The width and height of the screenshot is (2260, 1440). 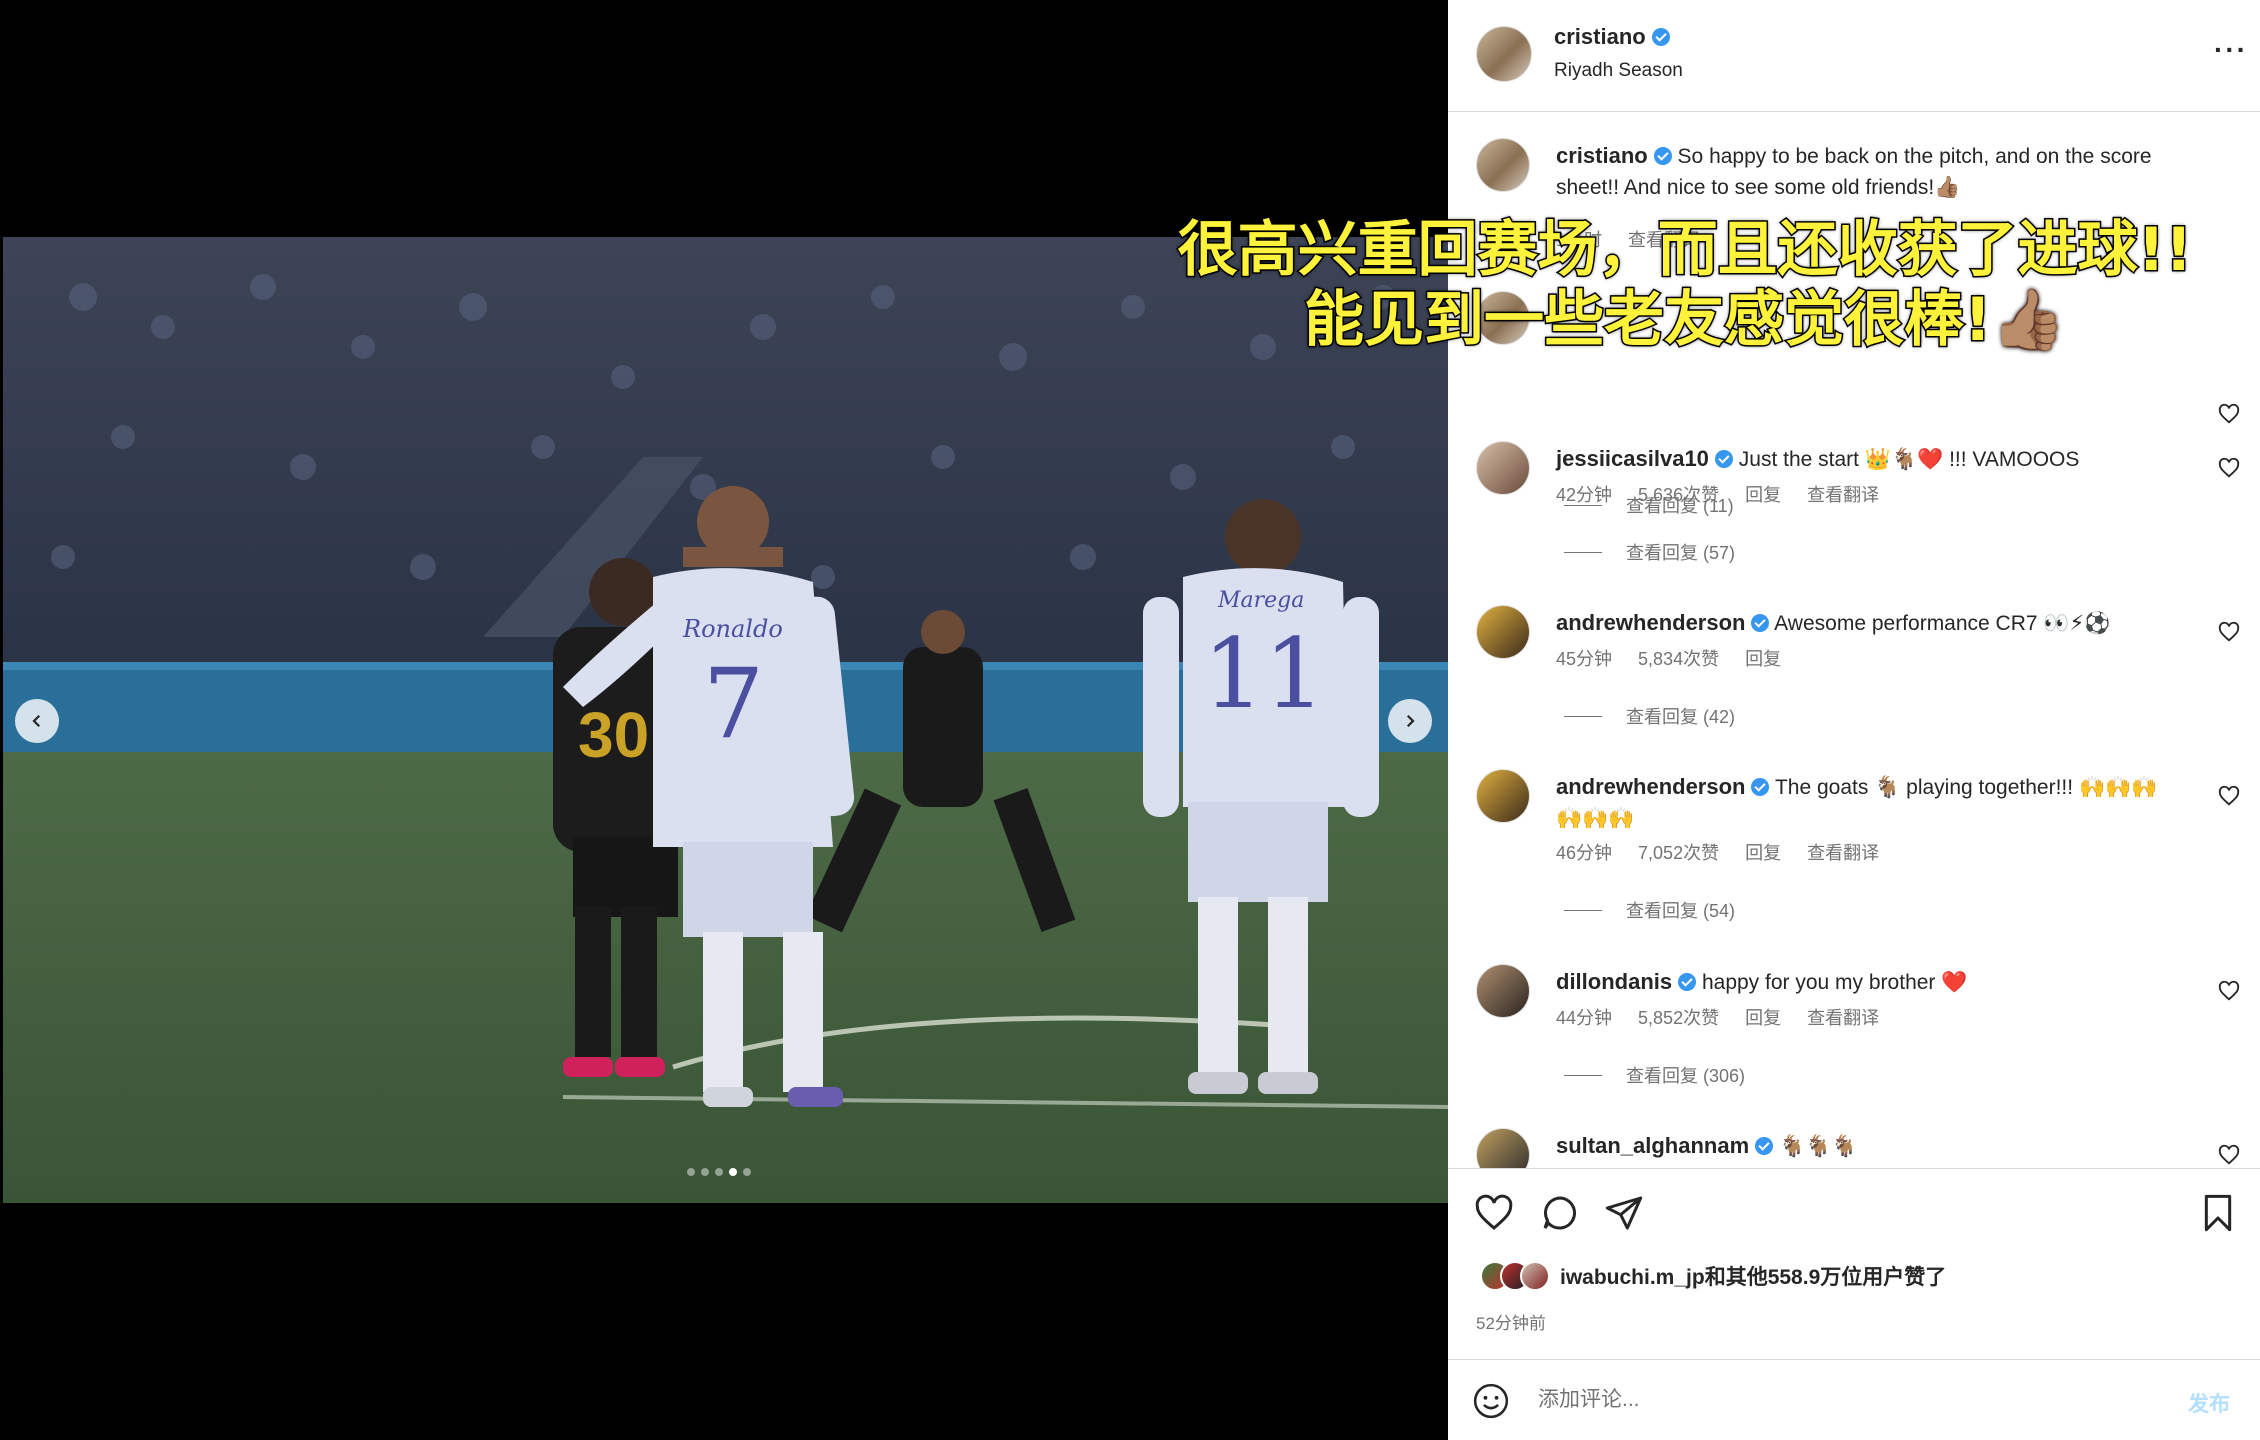 I want to click on svg-text: Ronaldo, so click(x=732, y=629).